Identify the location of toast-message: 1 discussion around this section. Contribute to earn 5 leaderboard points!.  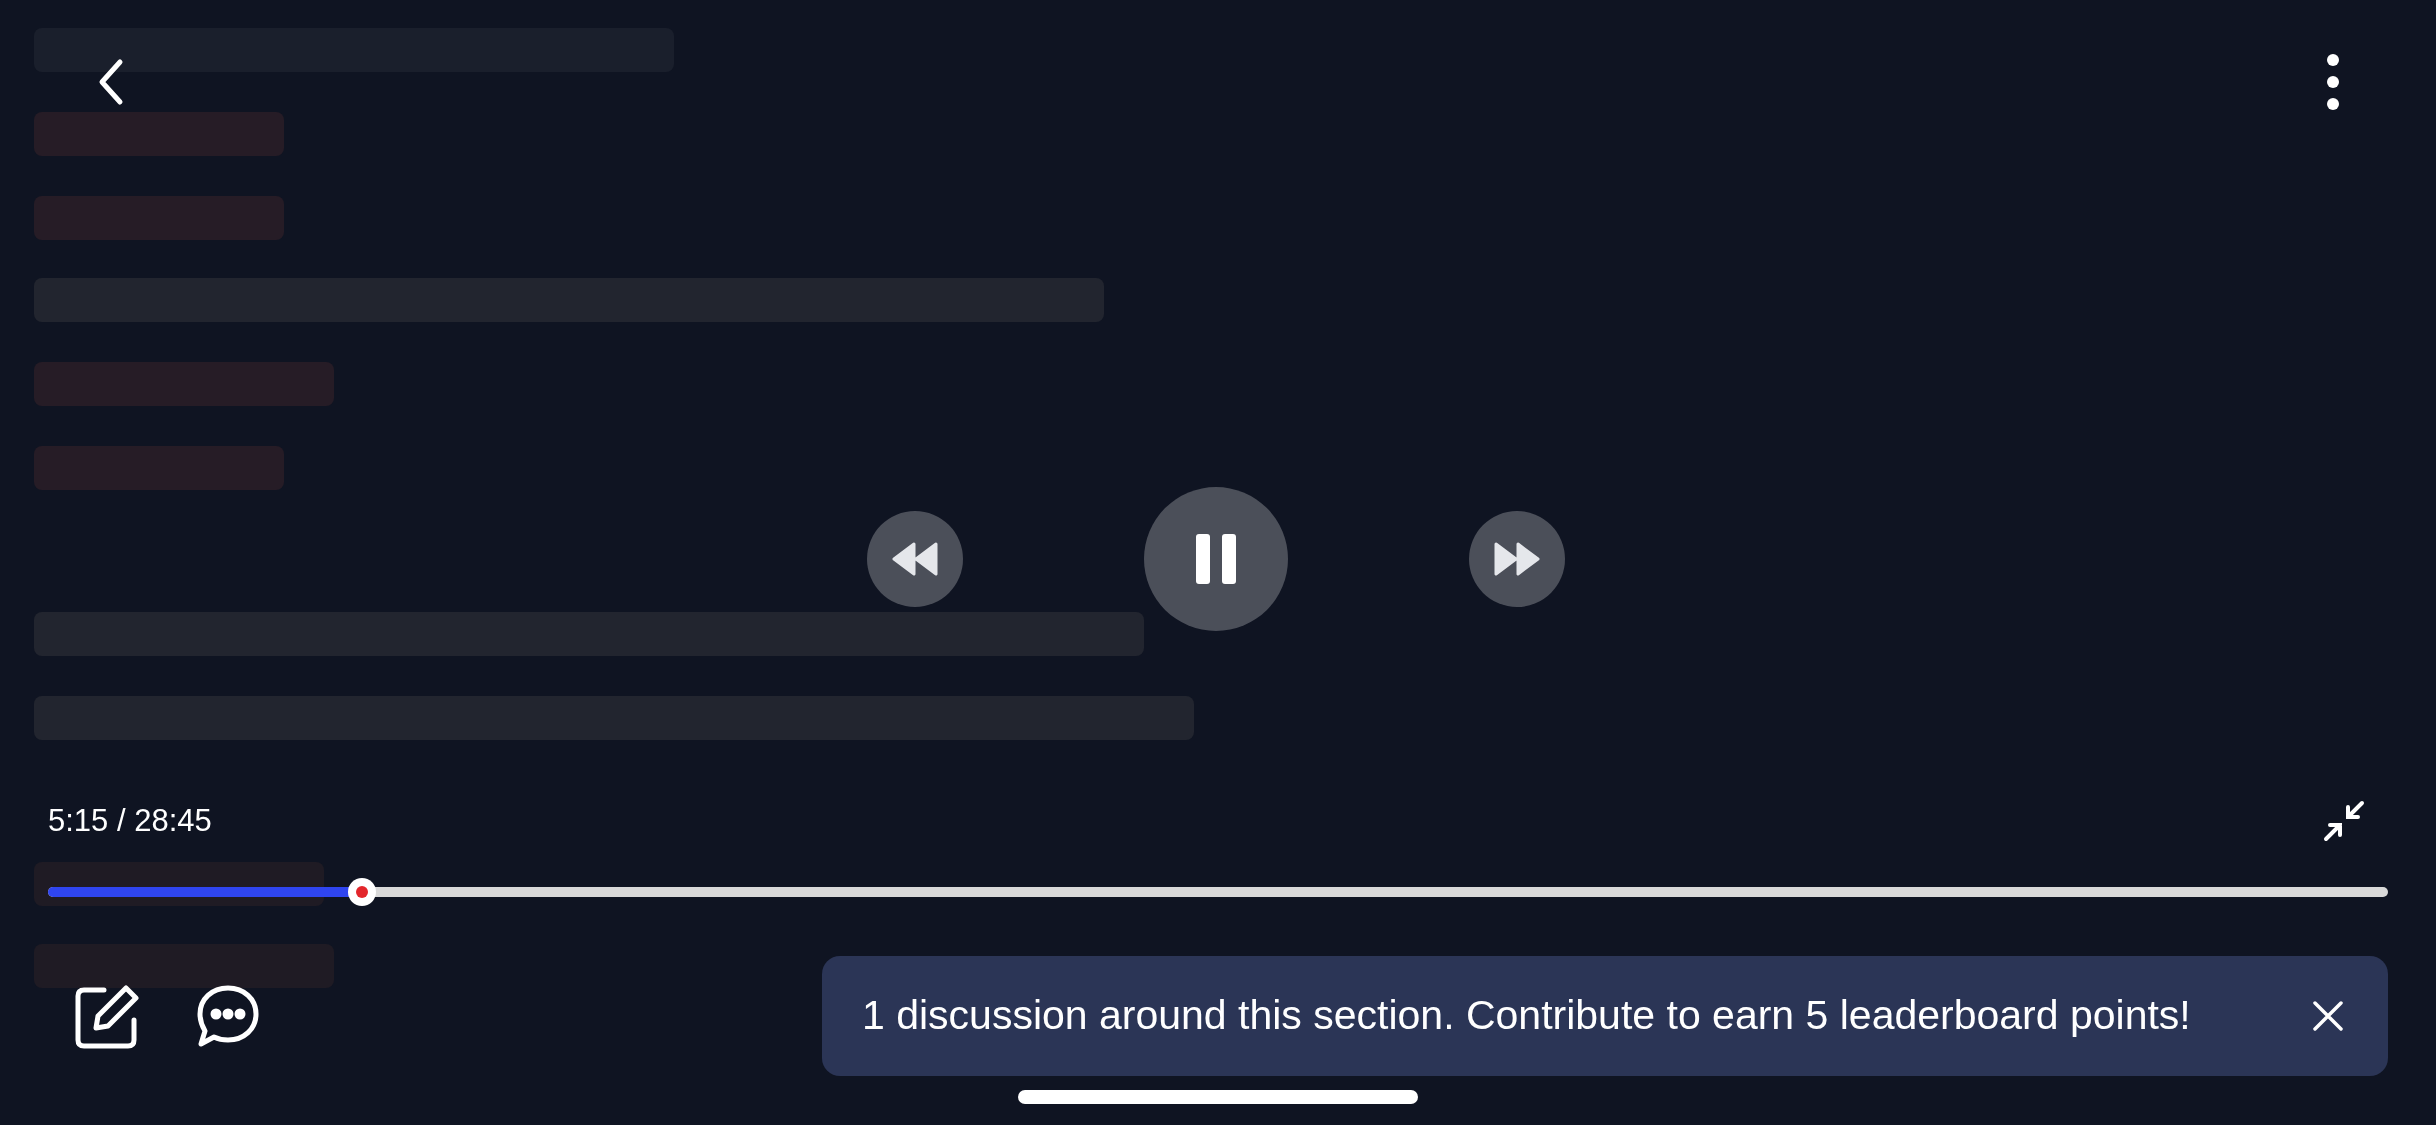
(1526, 1016).